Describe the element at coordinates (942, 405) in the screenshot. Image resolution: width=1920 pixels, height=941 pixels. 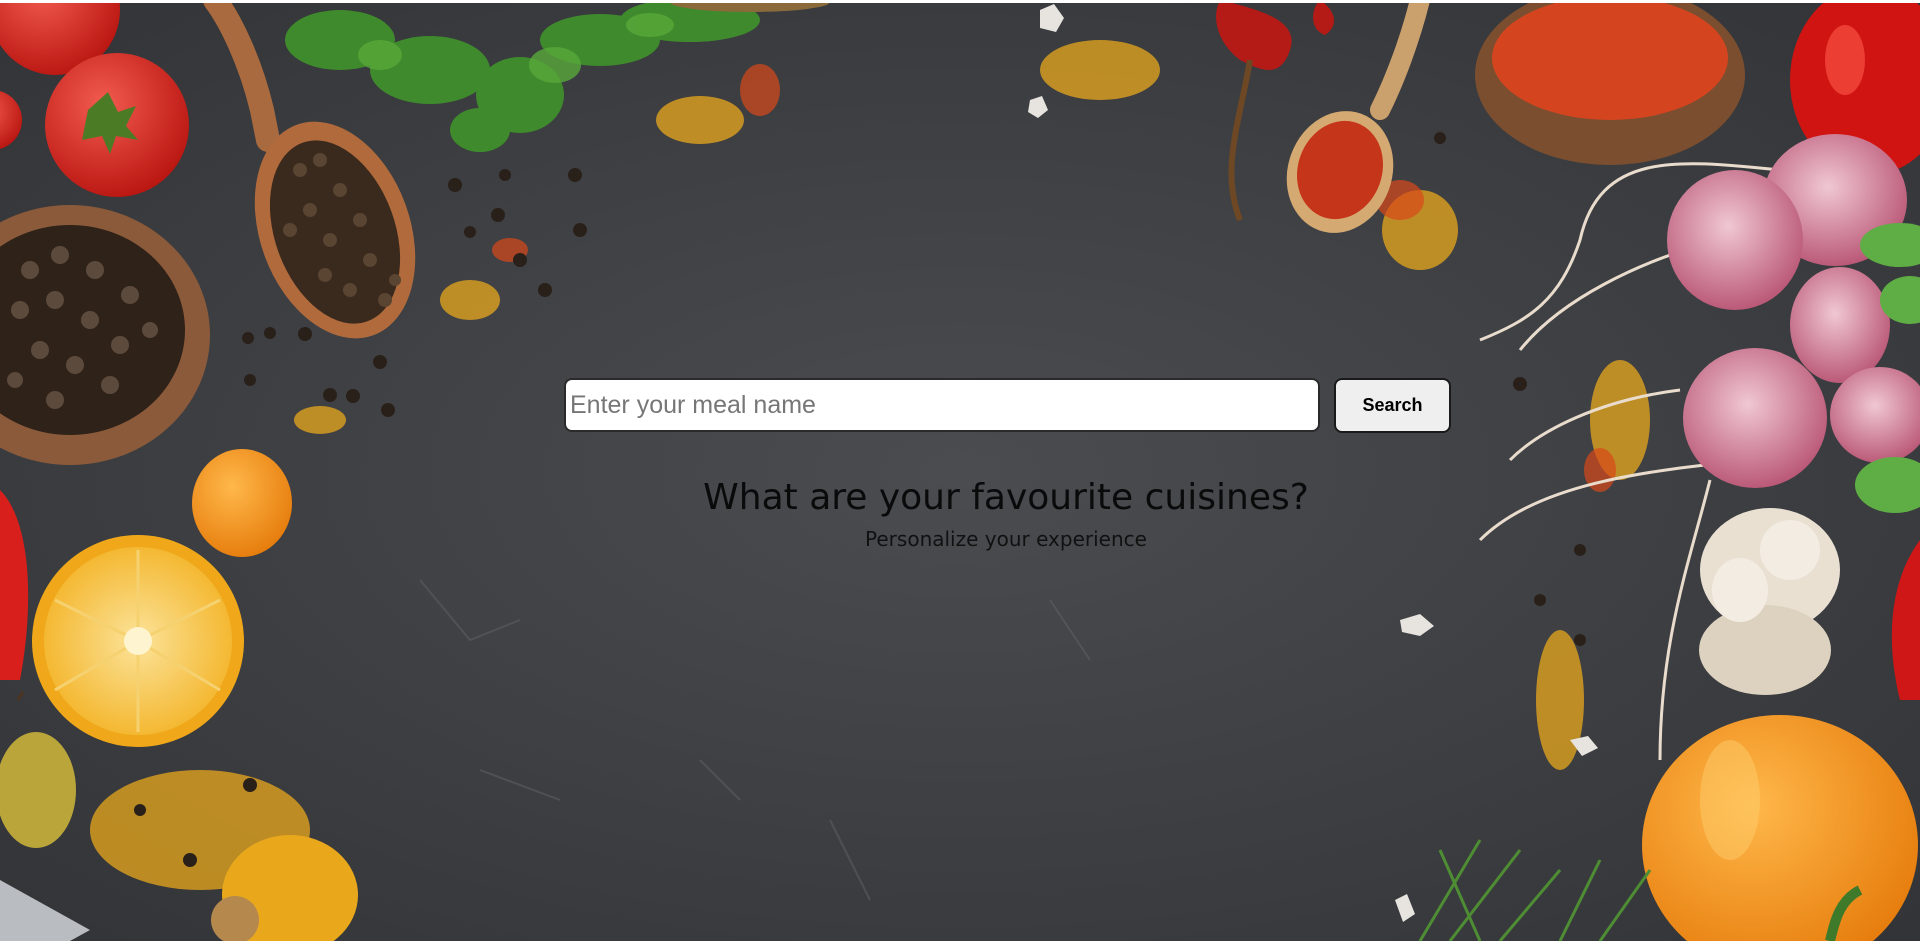
I see `meal-search-input` at that location.